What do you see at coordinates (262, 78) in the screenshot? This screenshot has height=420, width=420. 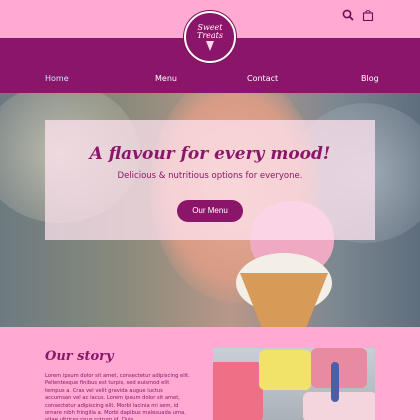 I see `nav-item-contact: Contact` at bounding box center [262, 78].